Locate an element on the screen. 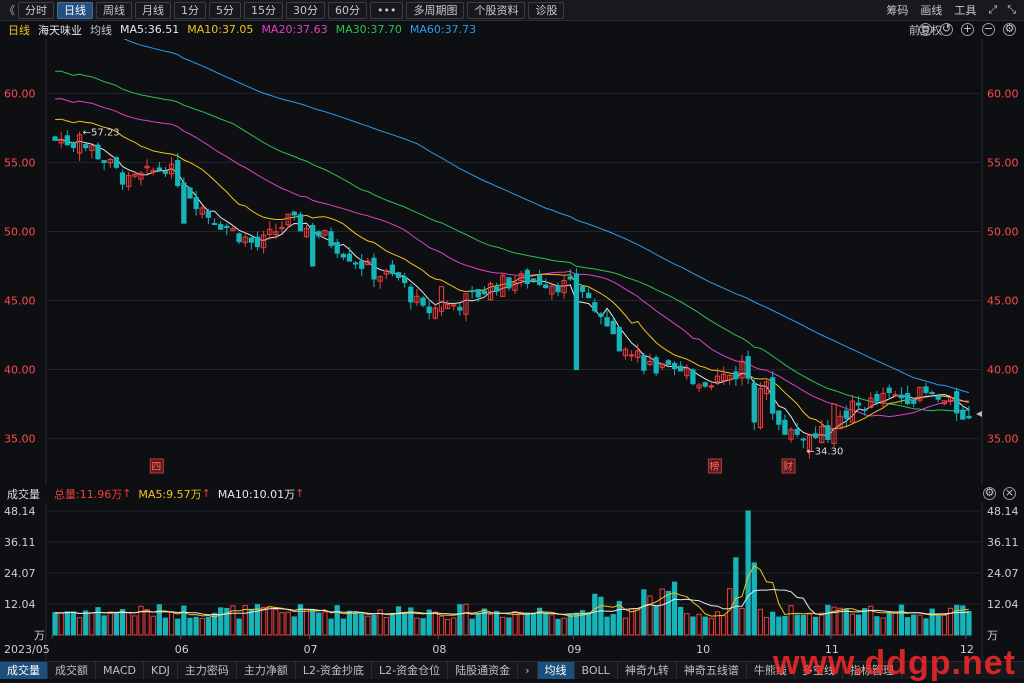 The image size is (1024, 683). zoom-in-icon: + is located at coordinates (967, 29).